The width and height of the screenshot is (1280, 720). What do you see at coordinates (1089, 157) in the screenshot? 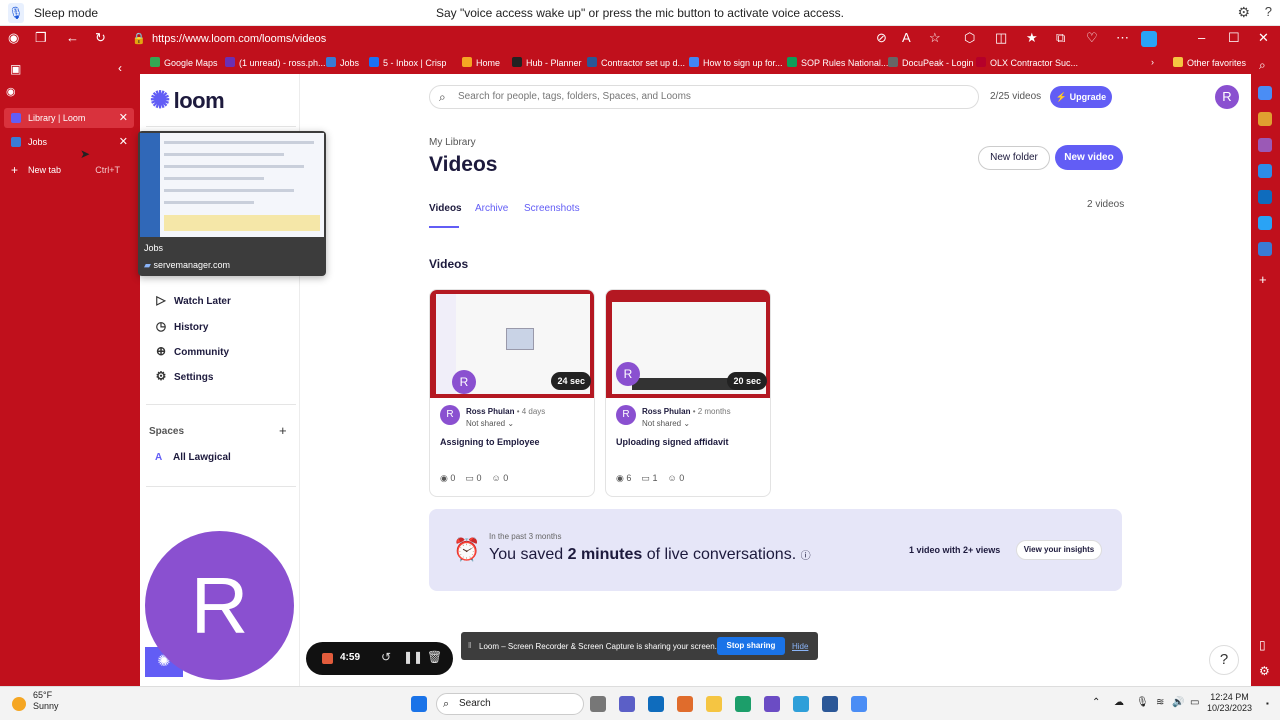
I see `new-video-button: New video` at bounding box center [1089, 157].